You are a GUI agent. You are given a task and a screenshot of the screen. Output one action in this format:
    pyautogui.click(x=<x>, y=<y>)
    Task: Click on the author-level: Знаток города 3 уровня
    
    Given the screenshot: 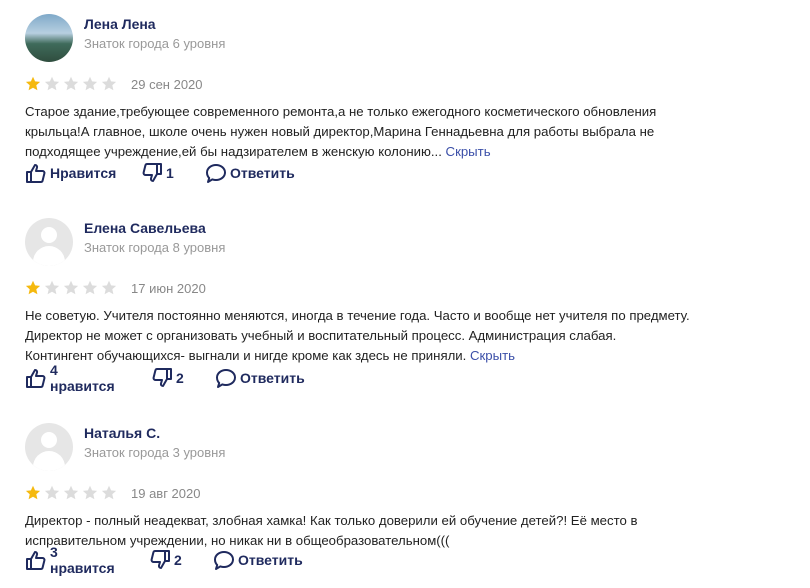 What is the action you would take?
    pyautogui.click(x=155, y=452)
    